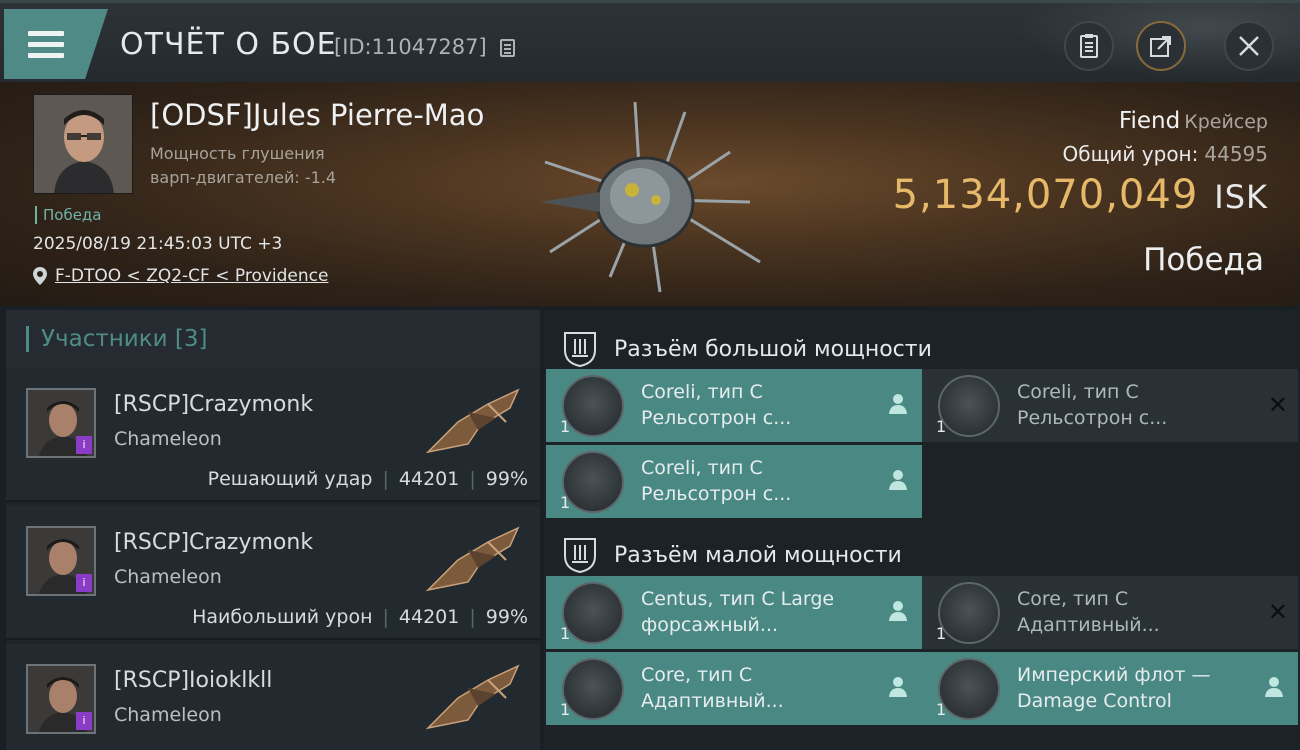 Image resolution: width=1300 pixels, height=750 pixels. I want to click on total-damage-label: Общий урон:, so click(1130, 154).